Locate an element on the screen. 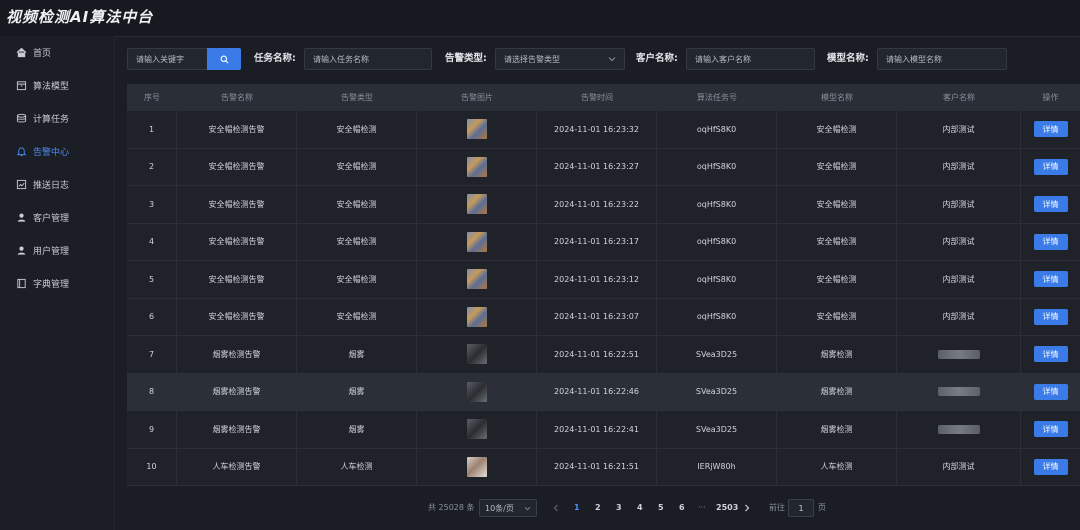 The image size is (1080, 530). cell-model-name: 烟雾检测 is located at coordinates (837, 354).